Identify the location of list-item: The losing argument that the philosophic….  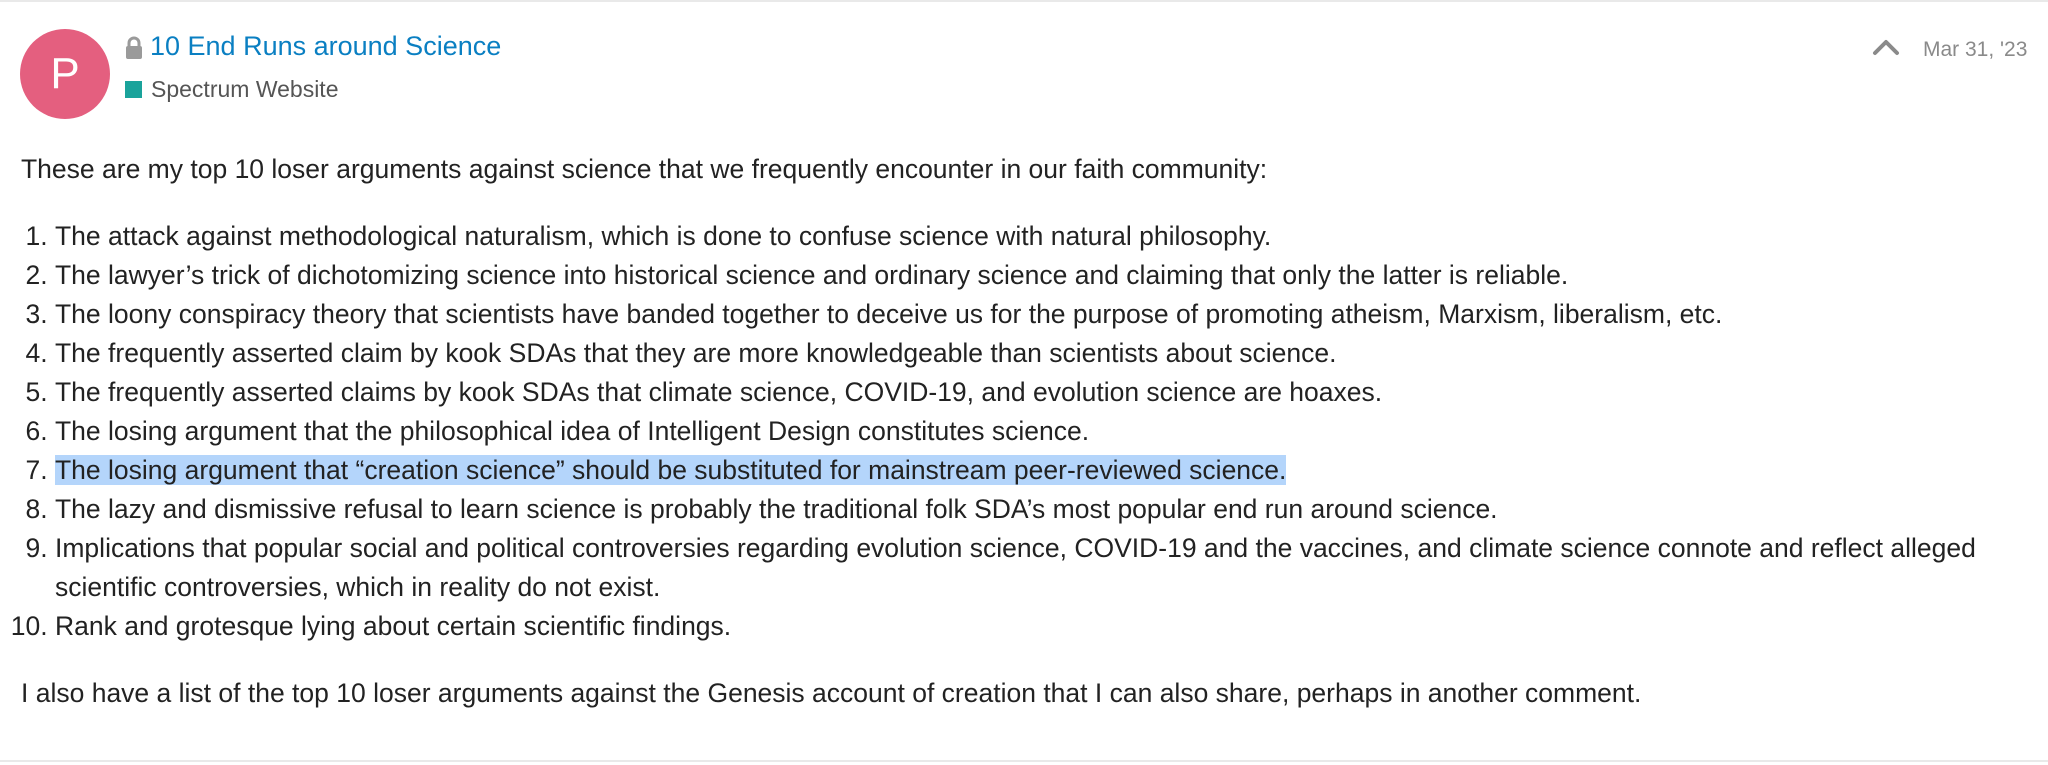
(1040, 431).